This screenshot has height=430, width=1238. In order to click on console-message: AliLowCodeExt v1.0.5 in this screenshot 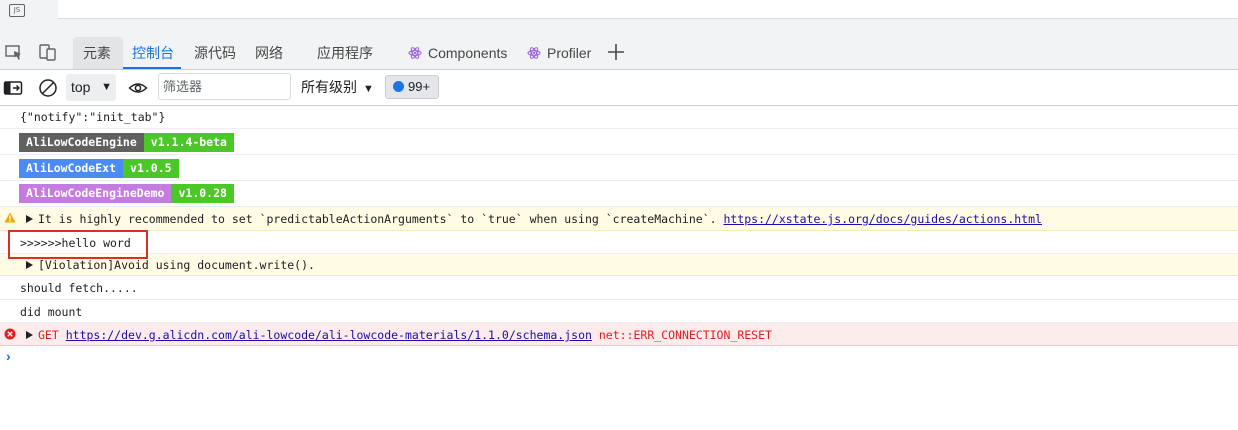, I will do `click(619, 168)`.